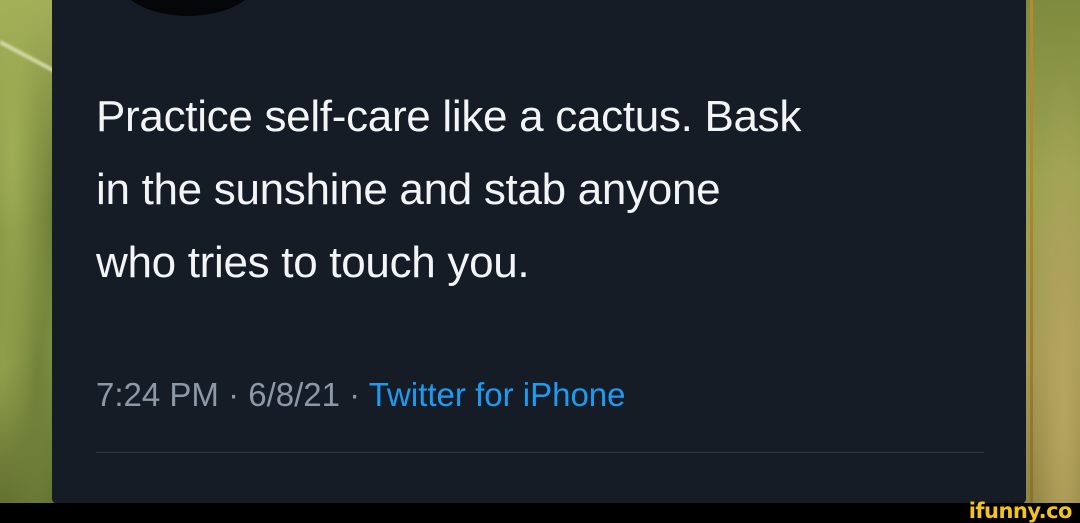 This screenshot has height=523, width=1080. I want to click on divider, so click(540, 452).